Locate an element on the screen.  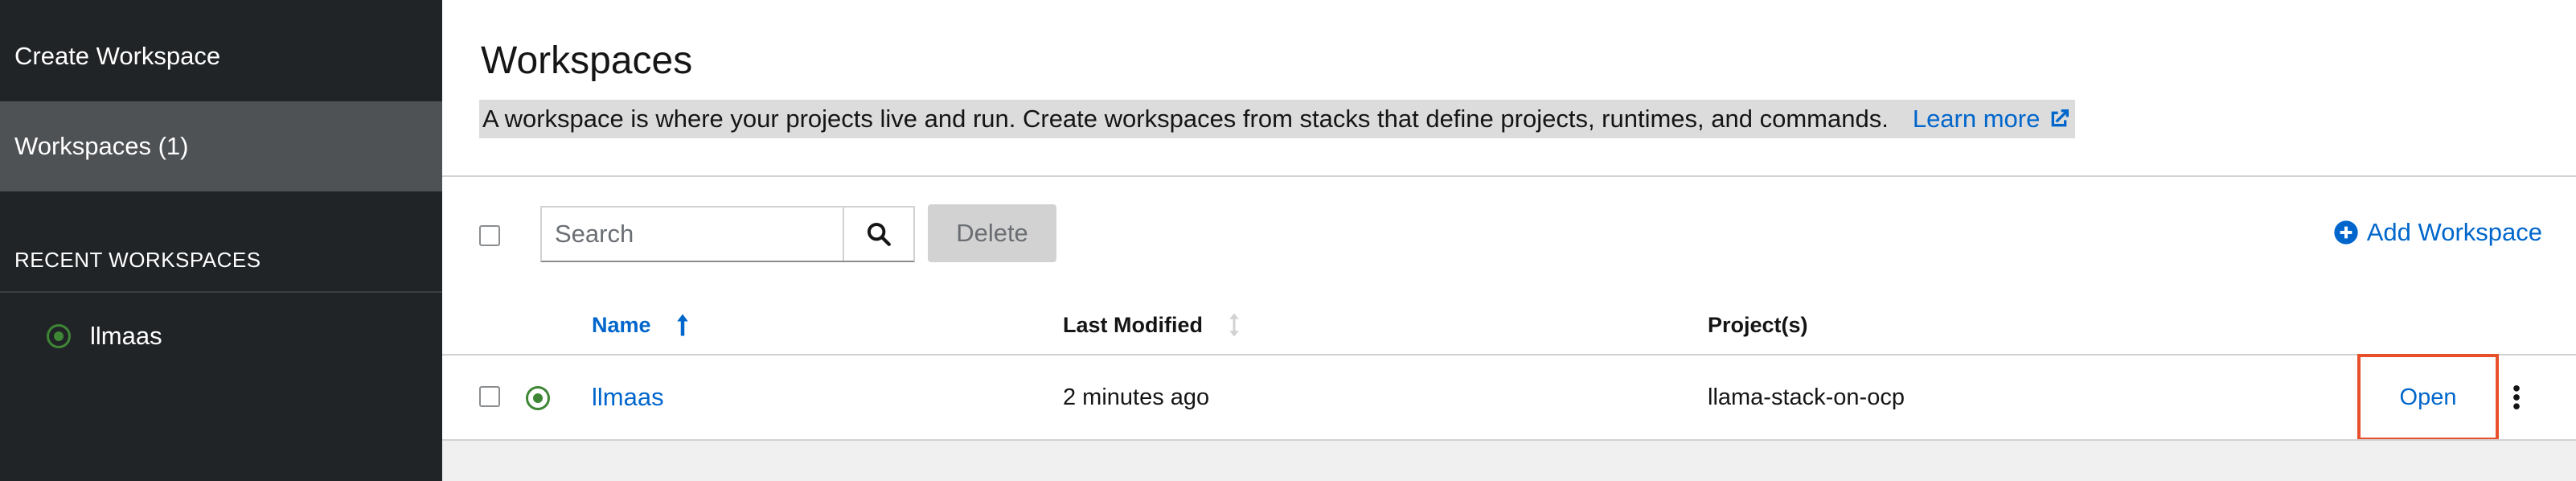
recent-workspaces-heading: RECENT WORKSPACES is located at coordinates (137, 260).